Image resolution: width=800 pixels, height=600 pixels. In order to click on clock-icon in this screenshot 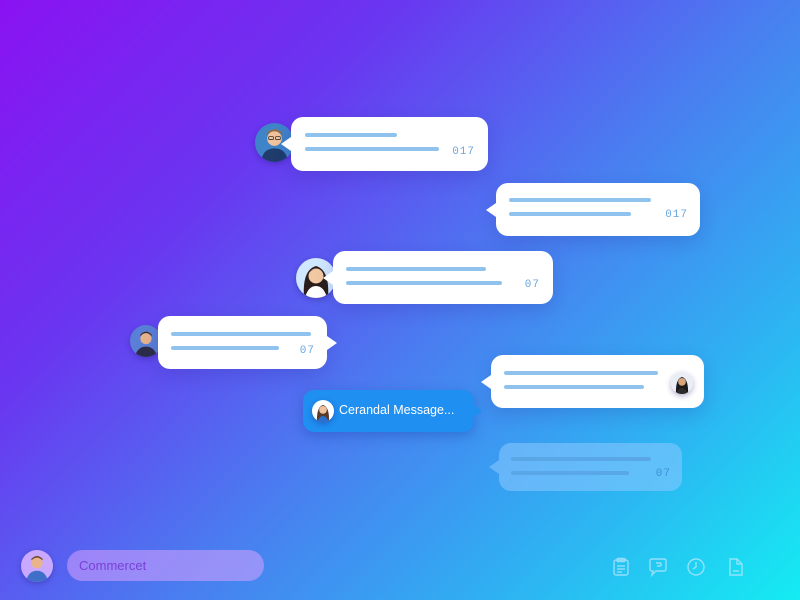, I will do `click(696, 567)`.